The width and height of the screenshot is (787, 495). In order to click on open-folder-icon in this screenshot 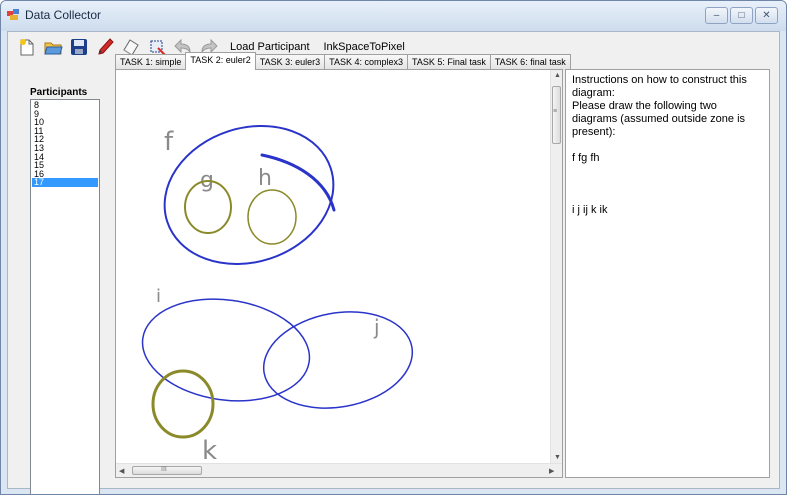, I will do `click(53, 47)`.